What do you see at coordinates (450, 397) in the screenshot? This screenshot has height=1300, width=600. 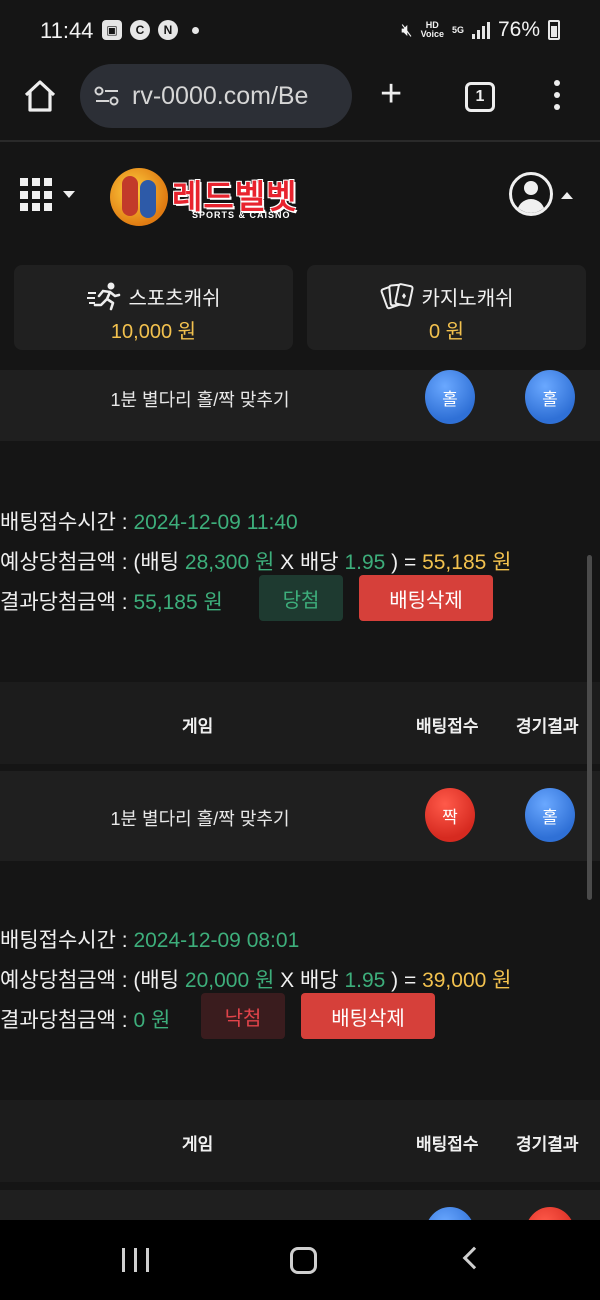 I see `bet-pick-ball: 홀` at bounding box center [450, 397].